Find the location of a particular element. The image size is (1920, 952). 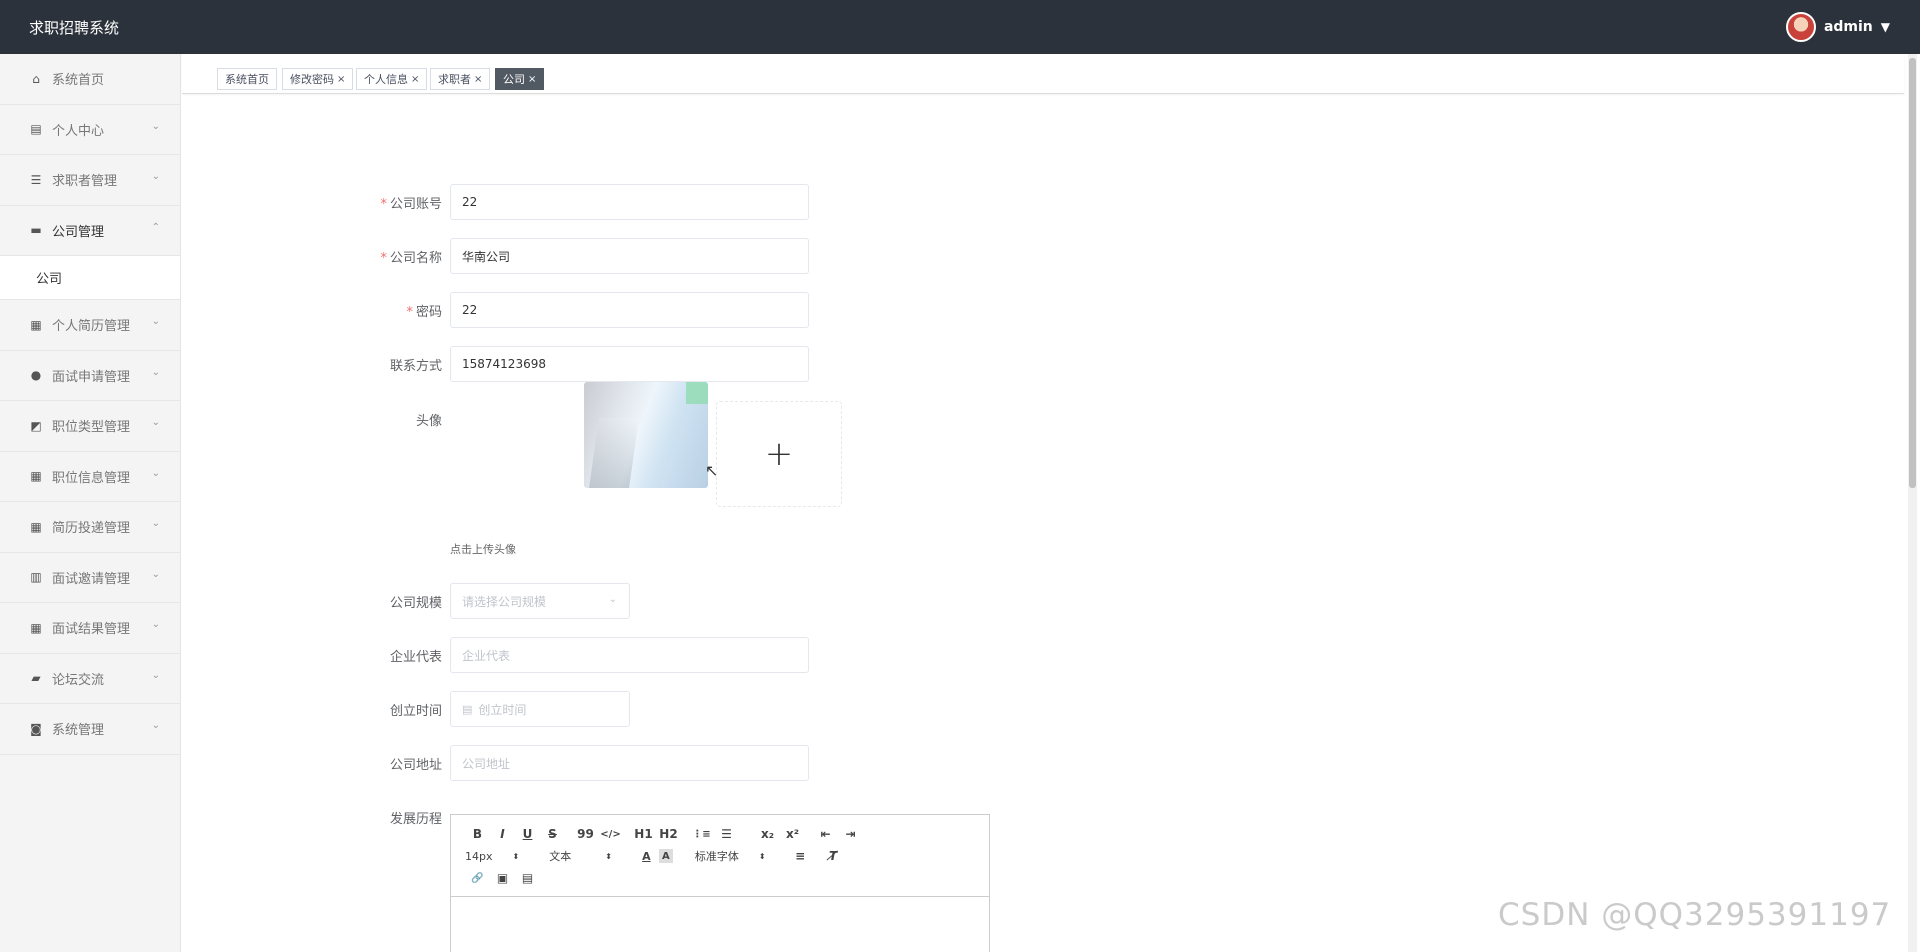

background-color-button: A is located at coordinates (665, 856).